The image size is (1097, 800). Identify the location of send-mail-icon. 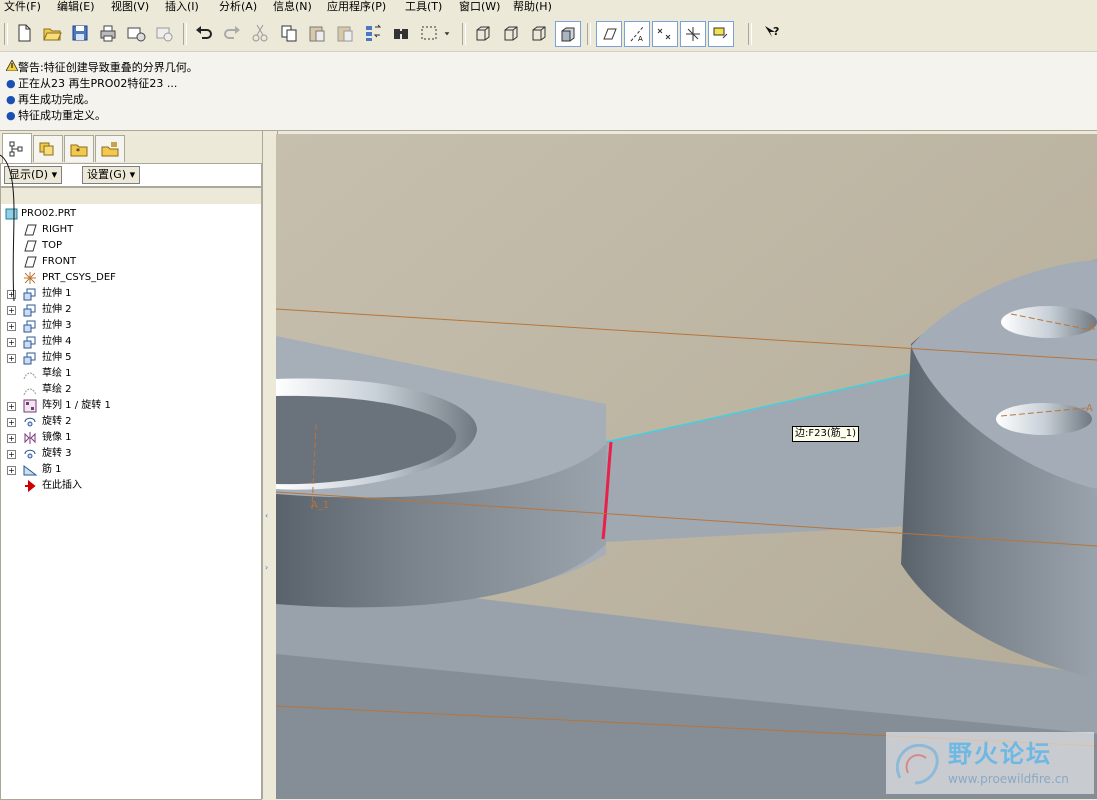
(136, 33).